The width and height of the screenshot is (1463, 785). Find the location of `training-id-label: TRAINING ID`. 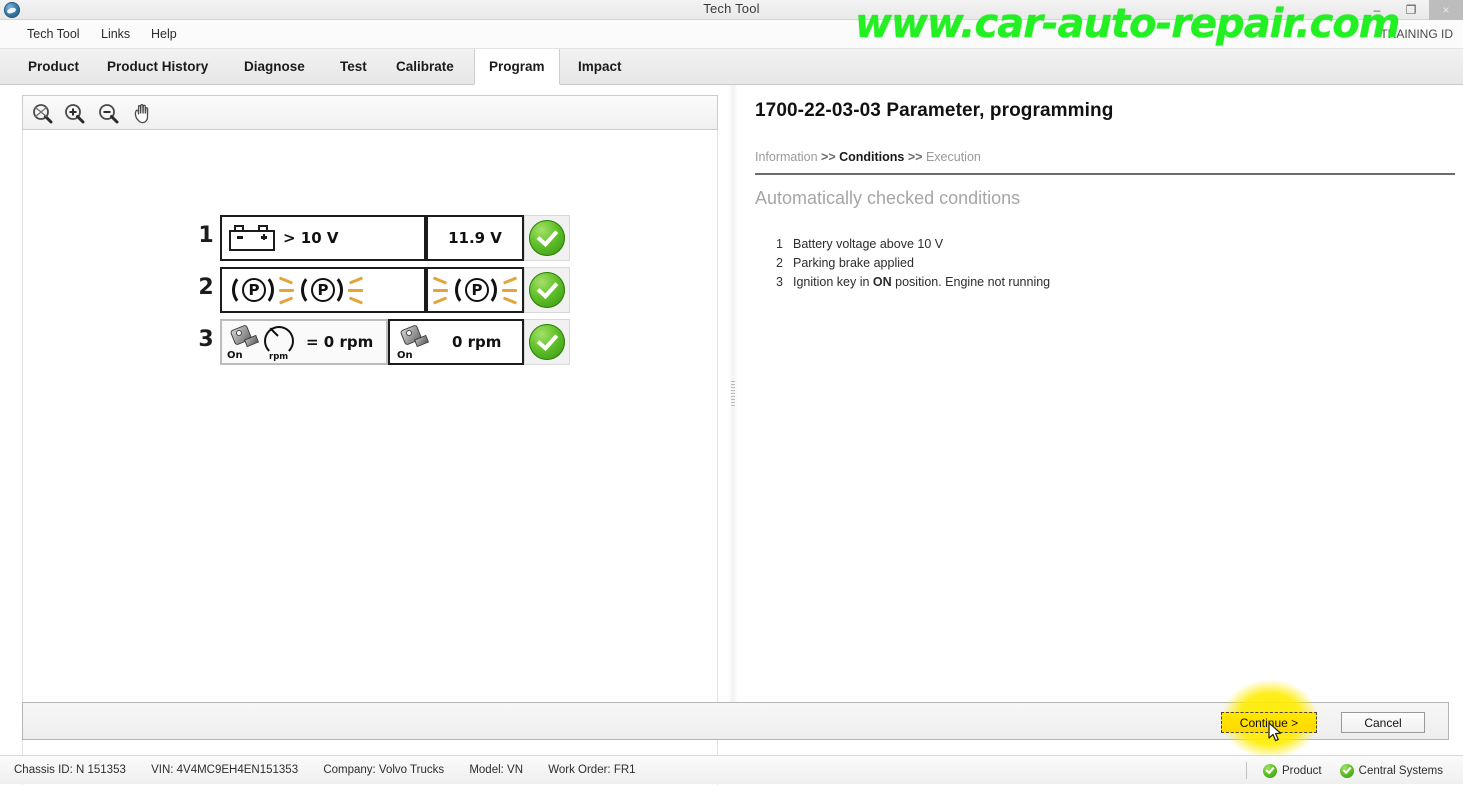

training-id-label: TRAINING ID is located at coordinates (1416, 34).